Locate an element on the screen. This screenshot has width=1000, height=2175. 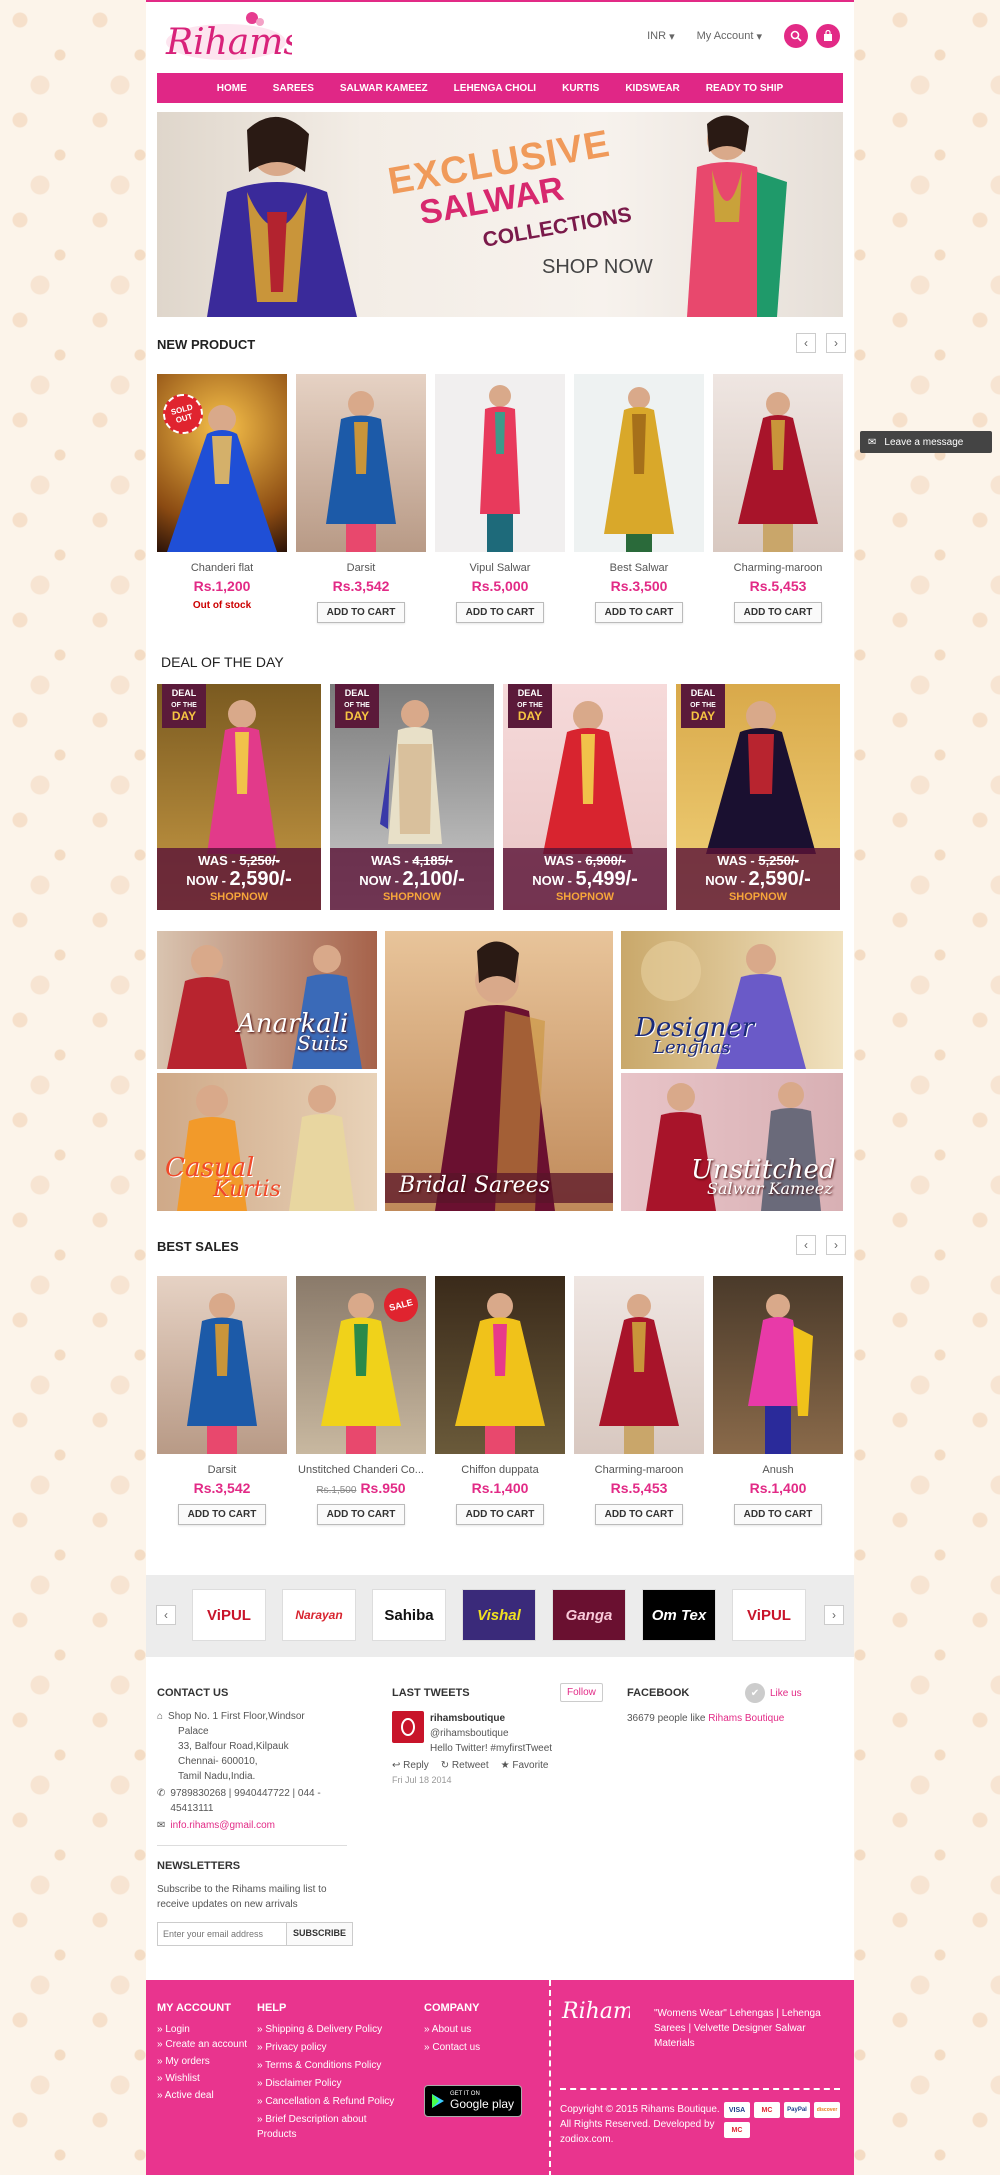
email-link: info.rihams@gmail.com is located at coordinates (222, 1825).